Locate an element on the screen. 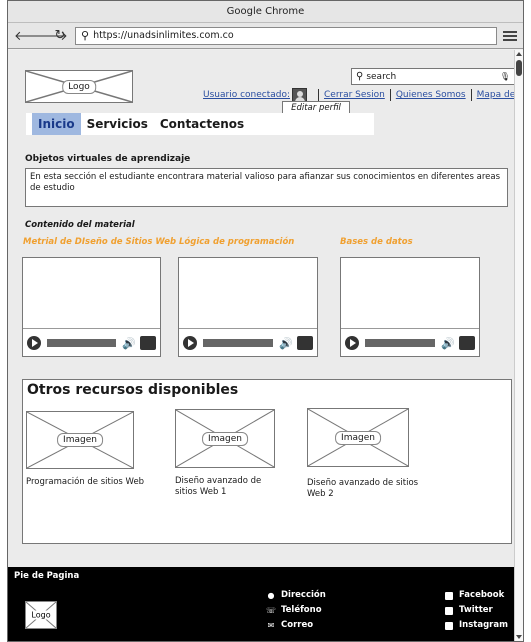 The height and width of the screenshot is (642, 531). browser-toolbar: 🡐 🡒 ↻ ⚲ https://unadsinlimites.com.co is located at coordinates (265, 36).